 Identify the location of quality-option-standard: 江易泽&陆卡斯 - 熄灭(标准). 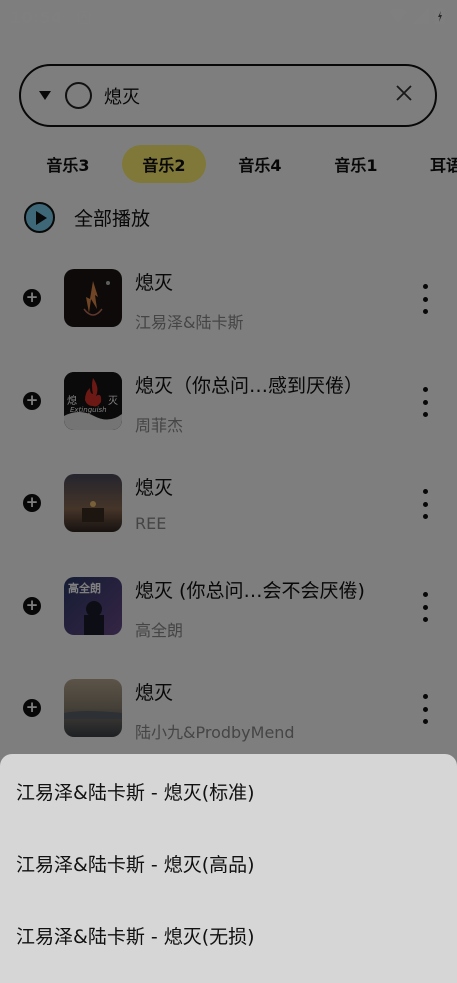
(135, 791).